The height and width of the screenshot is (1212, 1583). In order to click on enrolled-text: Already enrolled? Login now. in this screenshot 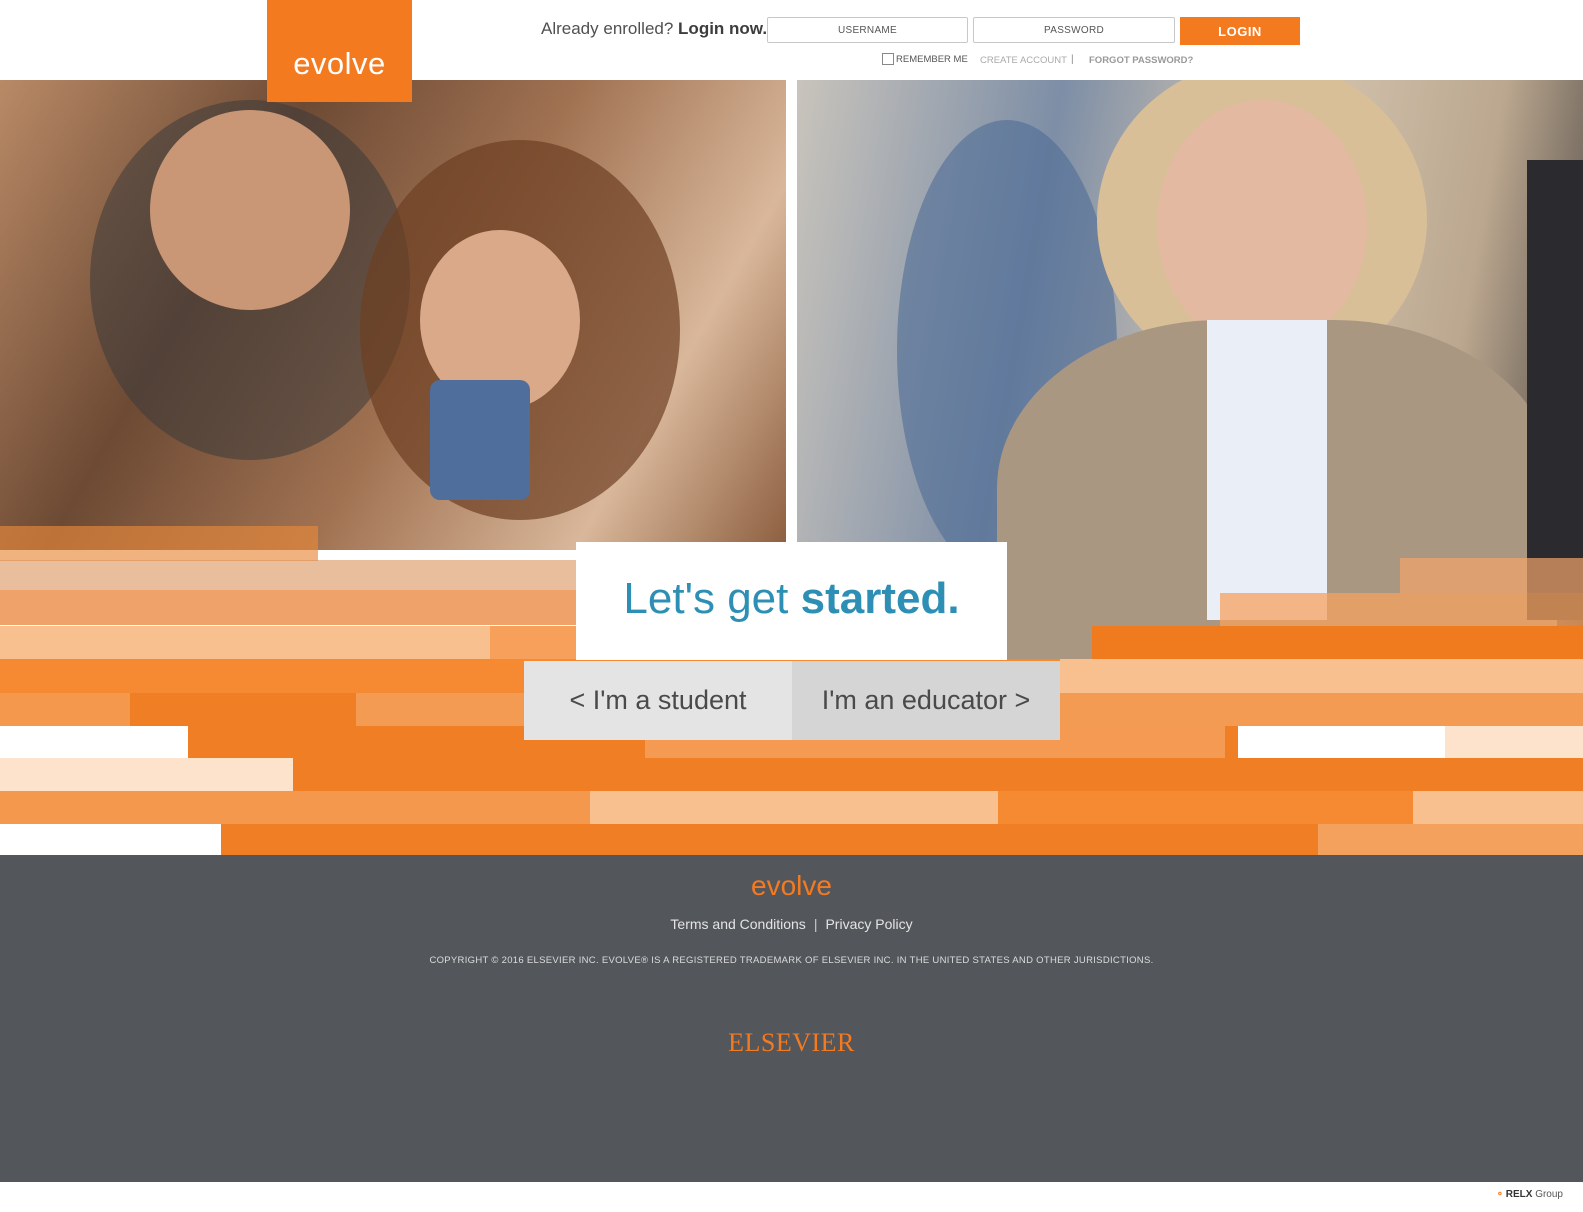, I will do `click(654, 29)`.